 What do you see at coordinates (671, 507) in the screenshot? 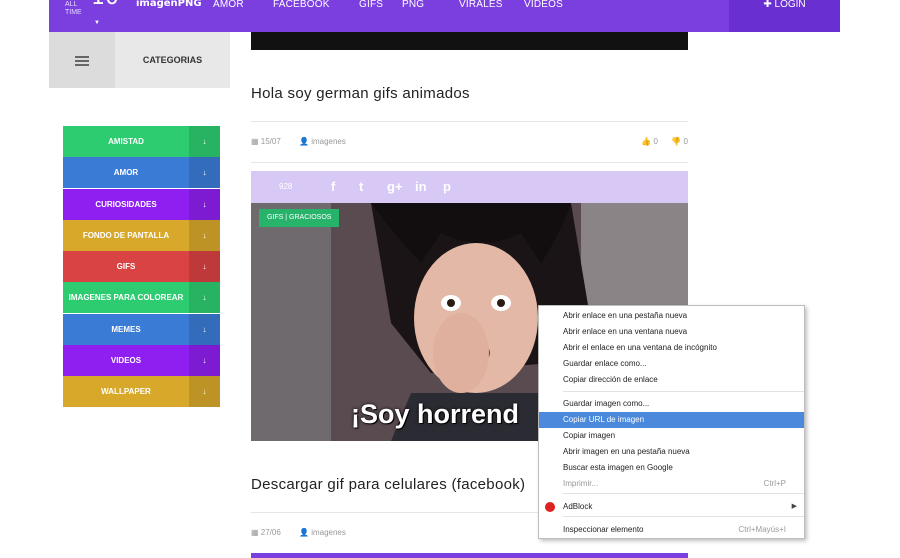
I see `context-menu-item: AdBlock ▶` at bounding box center [671, 507].